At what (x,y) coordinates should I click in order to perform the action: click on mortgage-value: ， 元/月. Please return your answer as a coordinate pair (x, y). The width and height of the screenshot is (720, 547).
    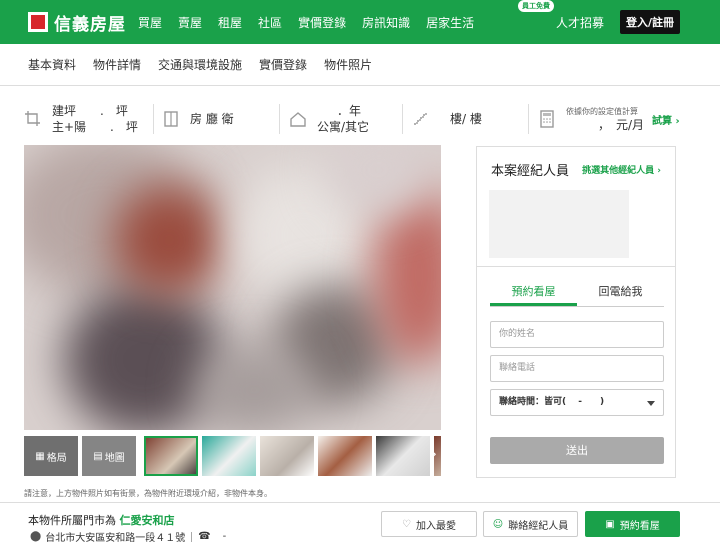
    Looking at the image, I should click on (621, 124).